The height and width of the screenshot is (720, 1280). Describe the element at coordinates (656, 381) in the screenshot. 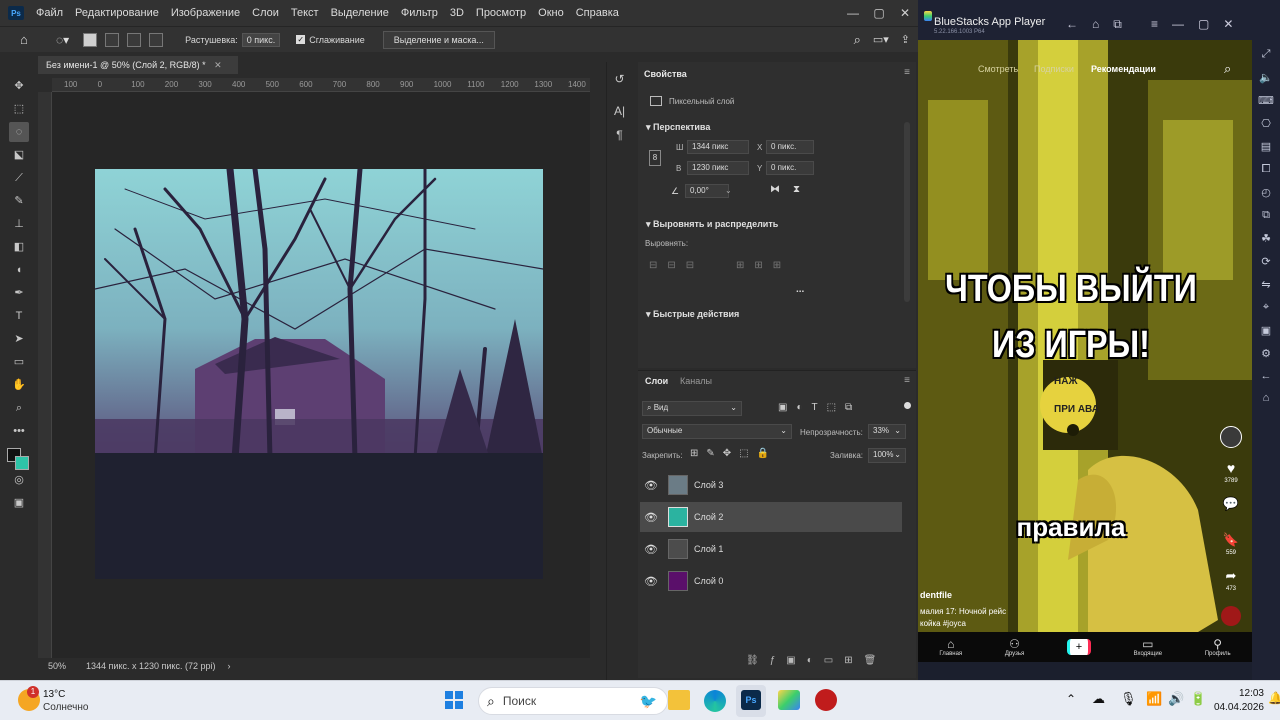

I see `tab-layers: Слои` at that location.